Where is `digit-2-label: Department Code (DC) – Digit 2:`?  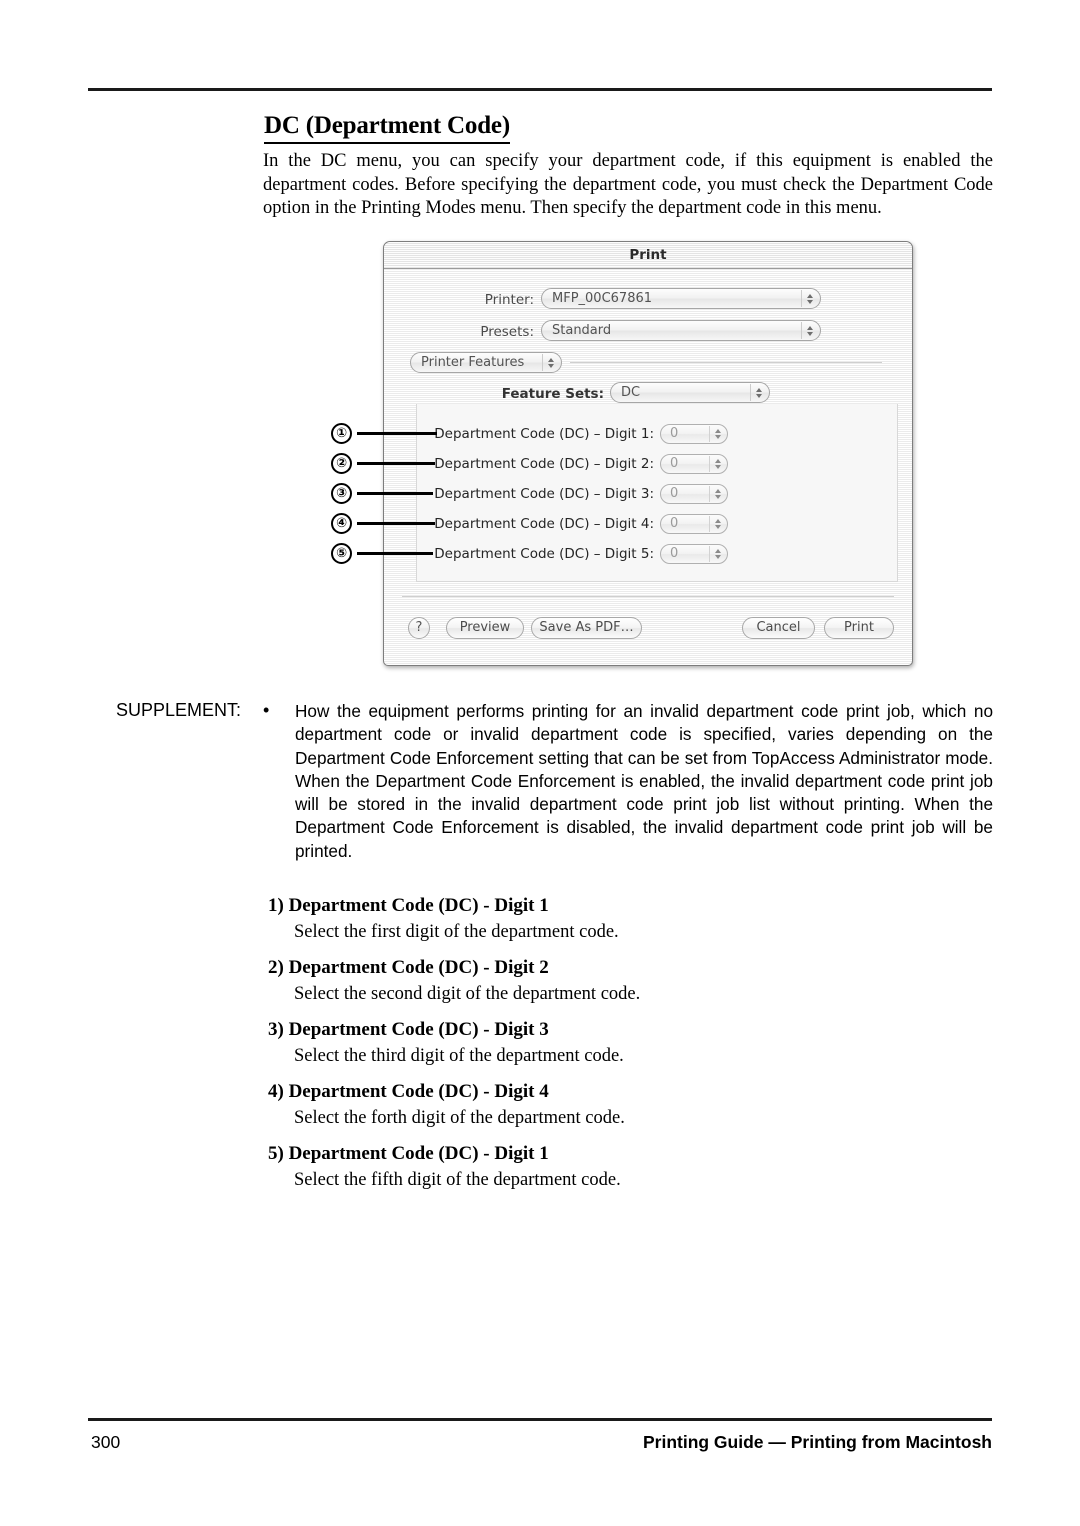 digit-2-label: Department Code (DC) – Digit 2: is located at coordinates (544, 464).